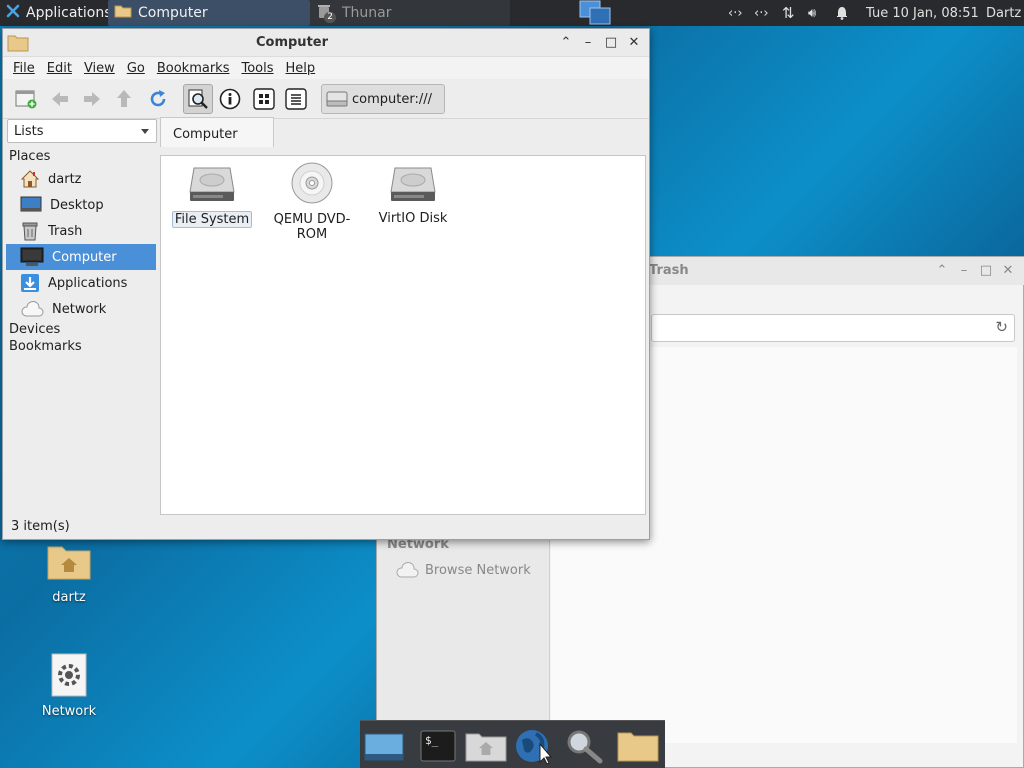  I want to click on chevron-down-icon, so click(145, 131).